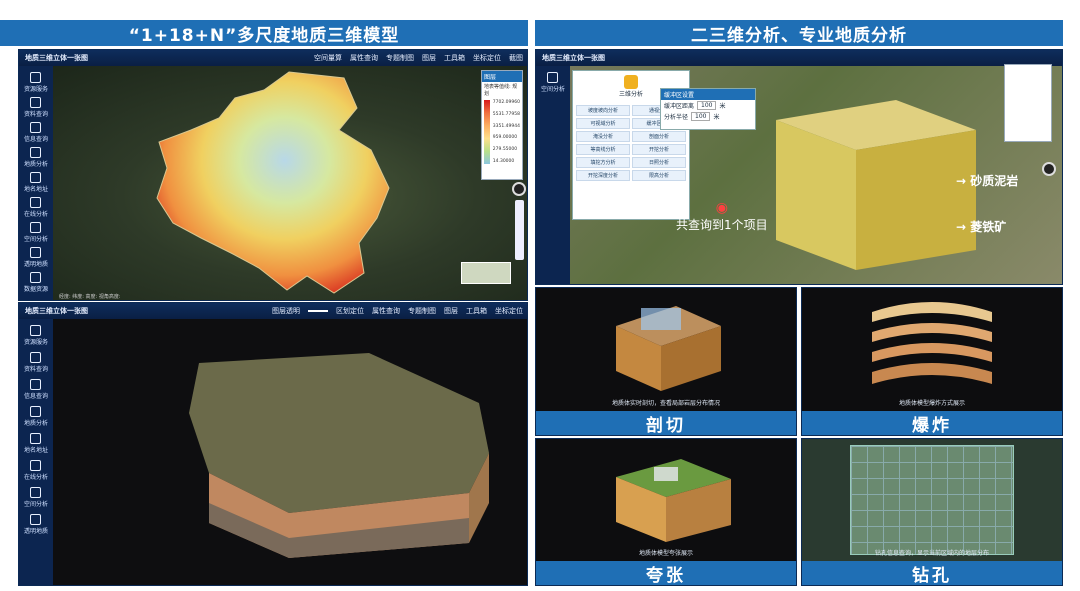 The image size is (1080, 591). I want to click on top-sidebar-item-0: 资源服务, so click(36, 82).